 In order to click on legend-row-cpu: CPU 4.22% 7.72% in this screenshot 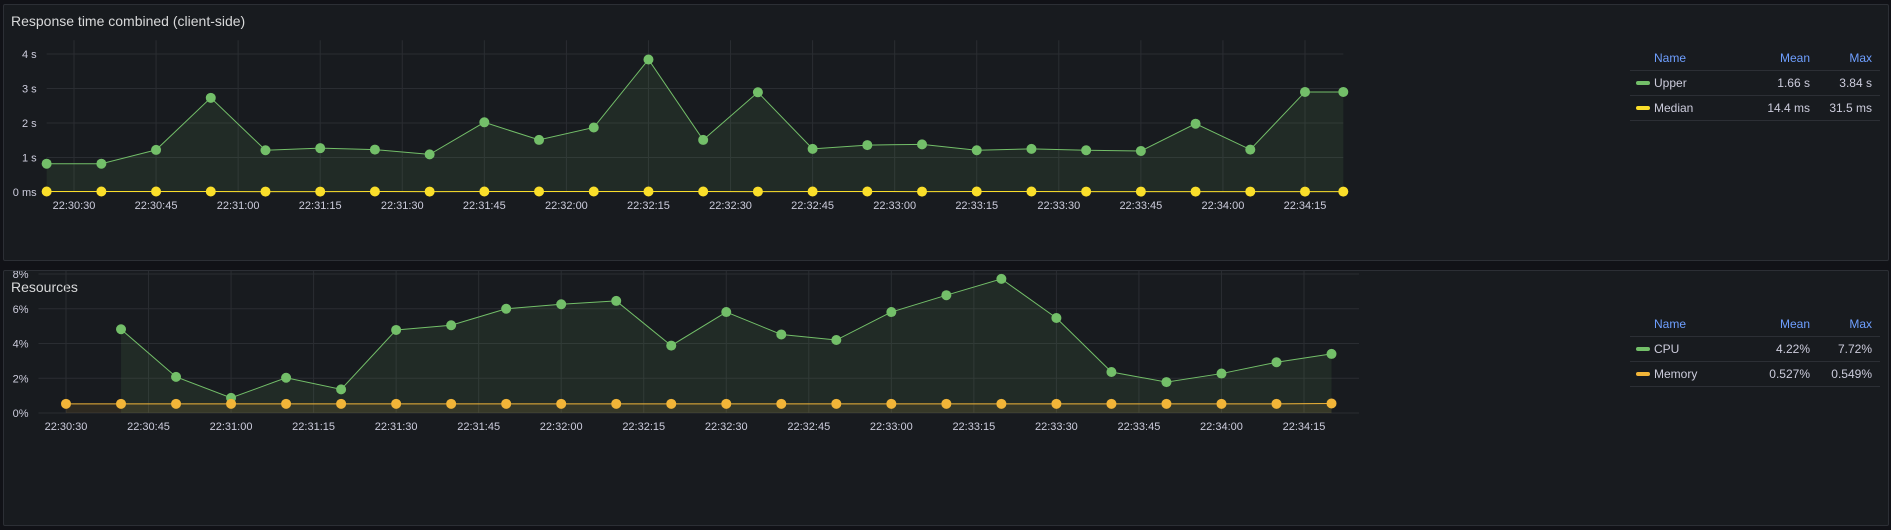, I will do `click(1755, 349)`.